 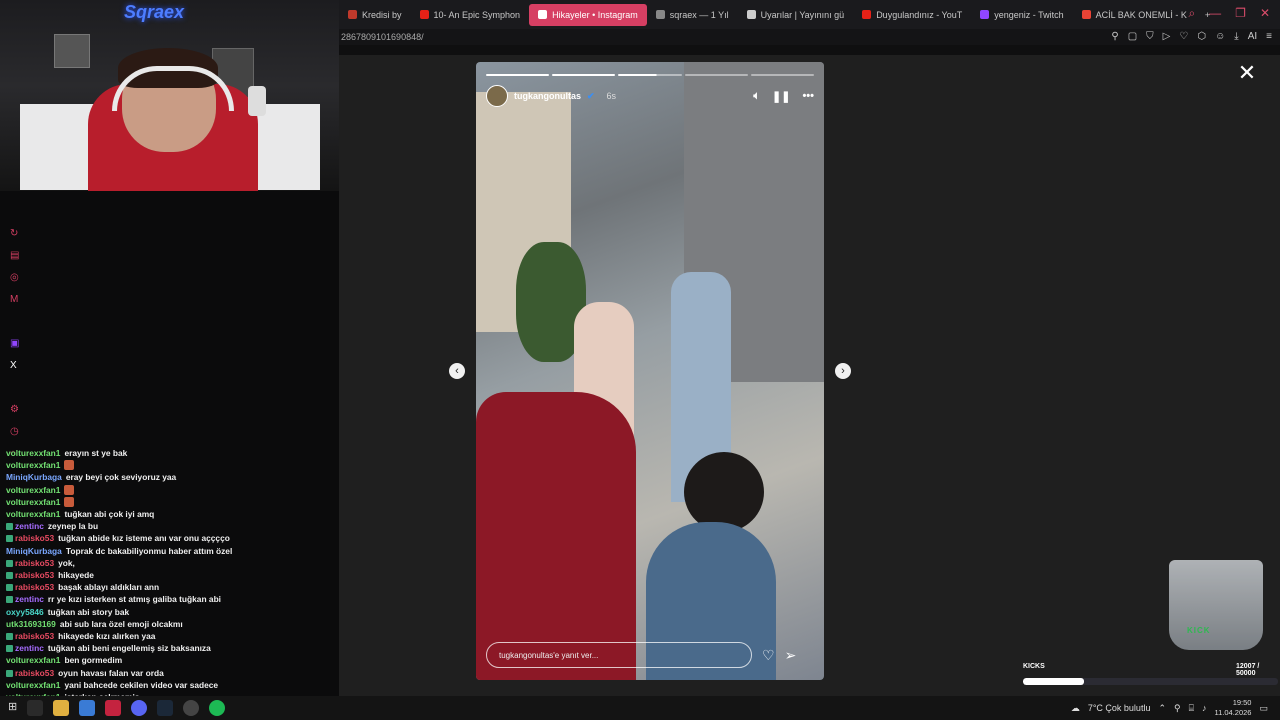 I want to click on ai-icon: AI, so click(x=1252, y=36).